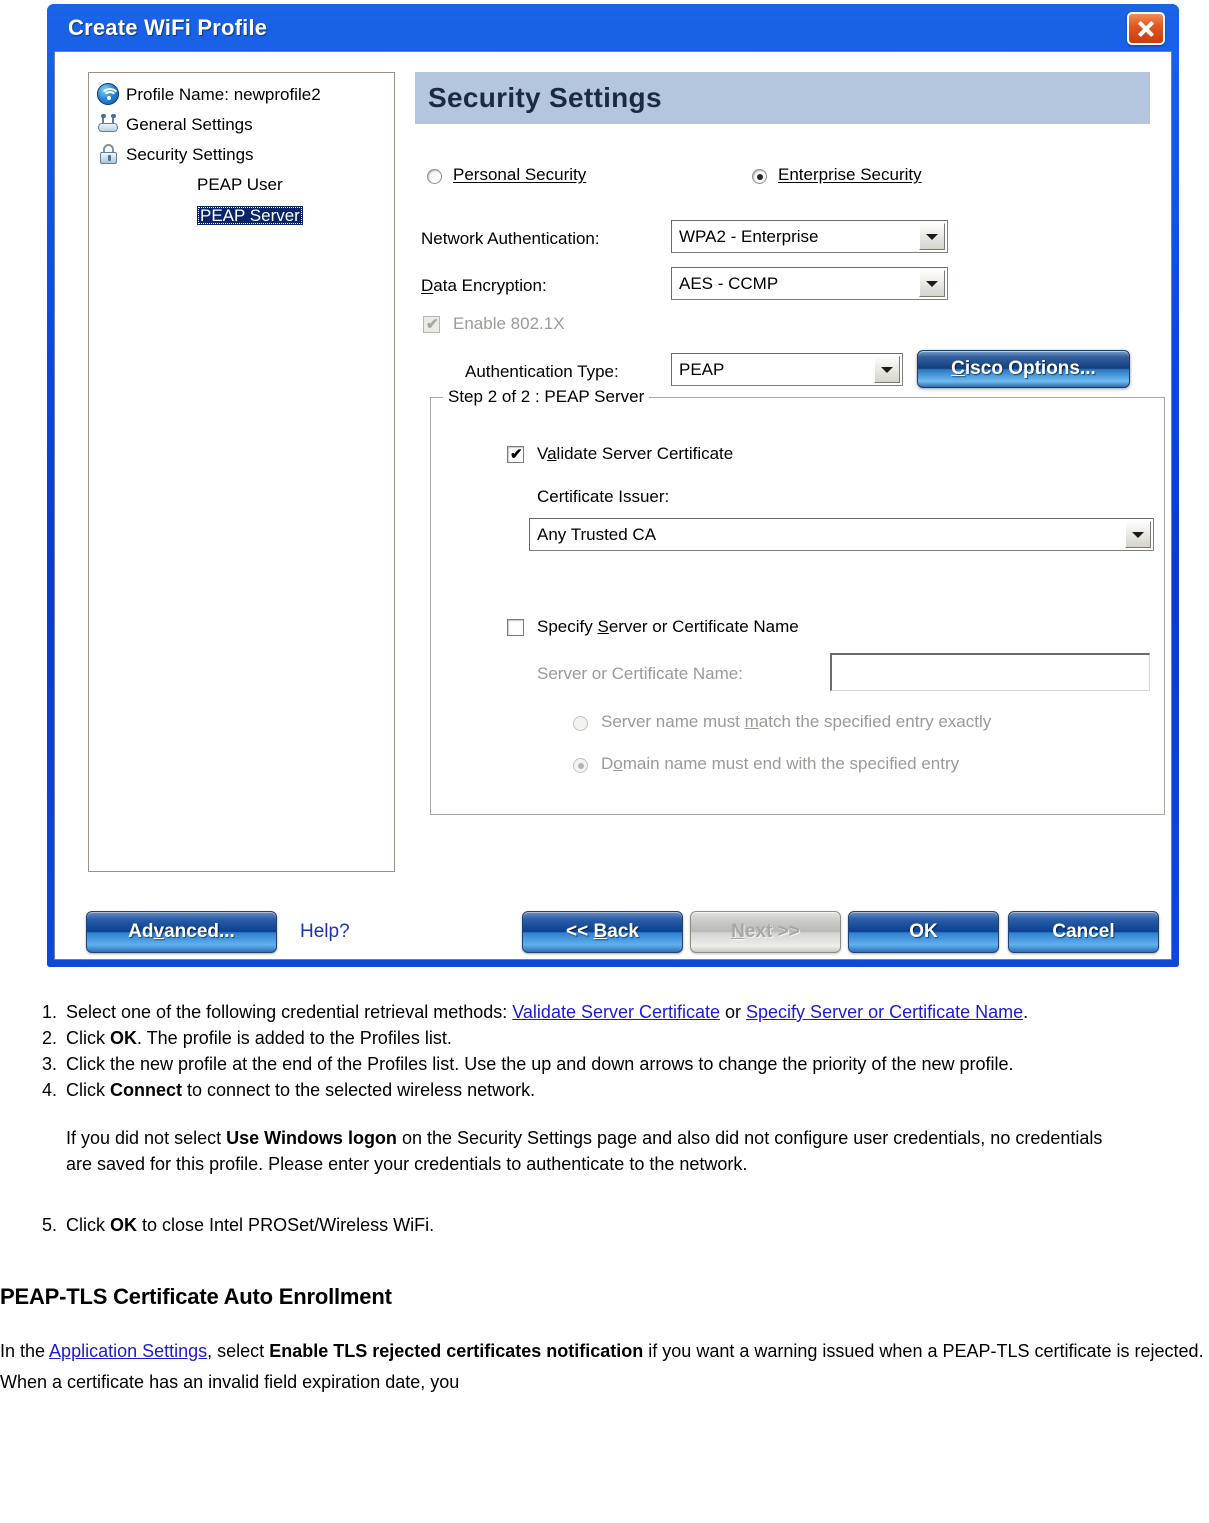 The width and height of the screenshot is (1209, 1523). What do you see at coordinates (603, 496) in the screenshot?
I see `label-certificate-issuer: Certificate Issuer:` at bounding box center [603, 496].